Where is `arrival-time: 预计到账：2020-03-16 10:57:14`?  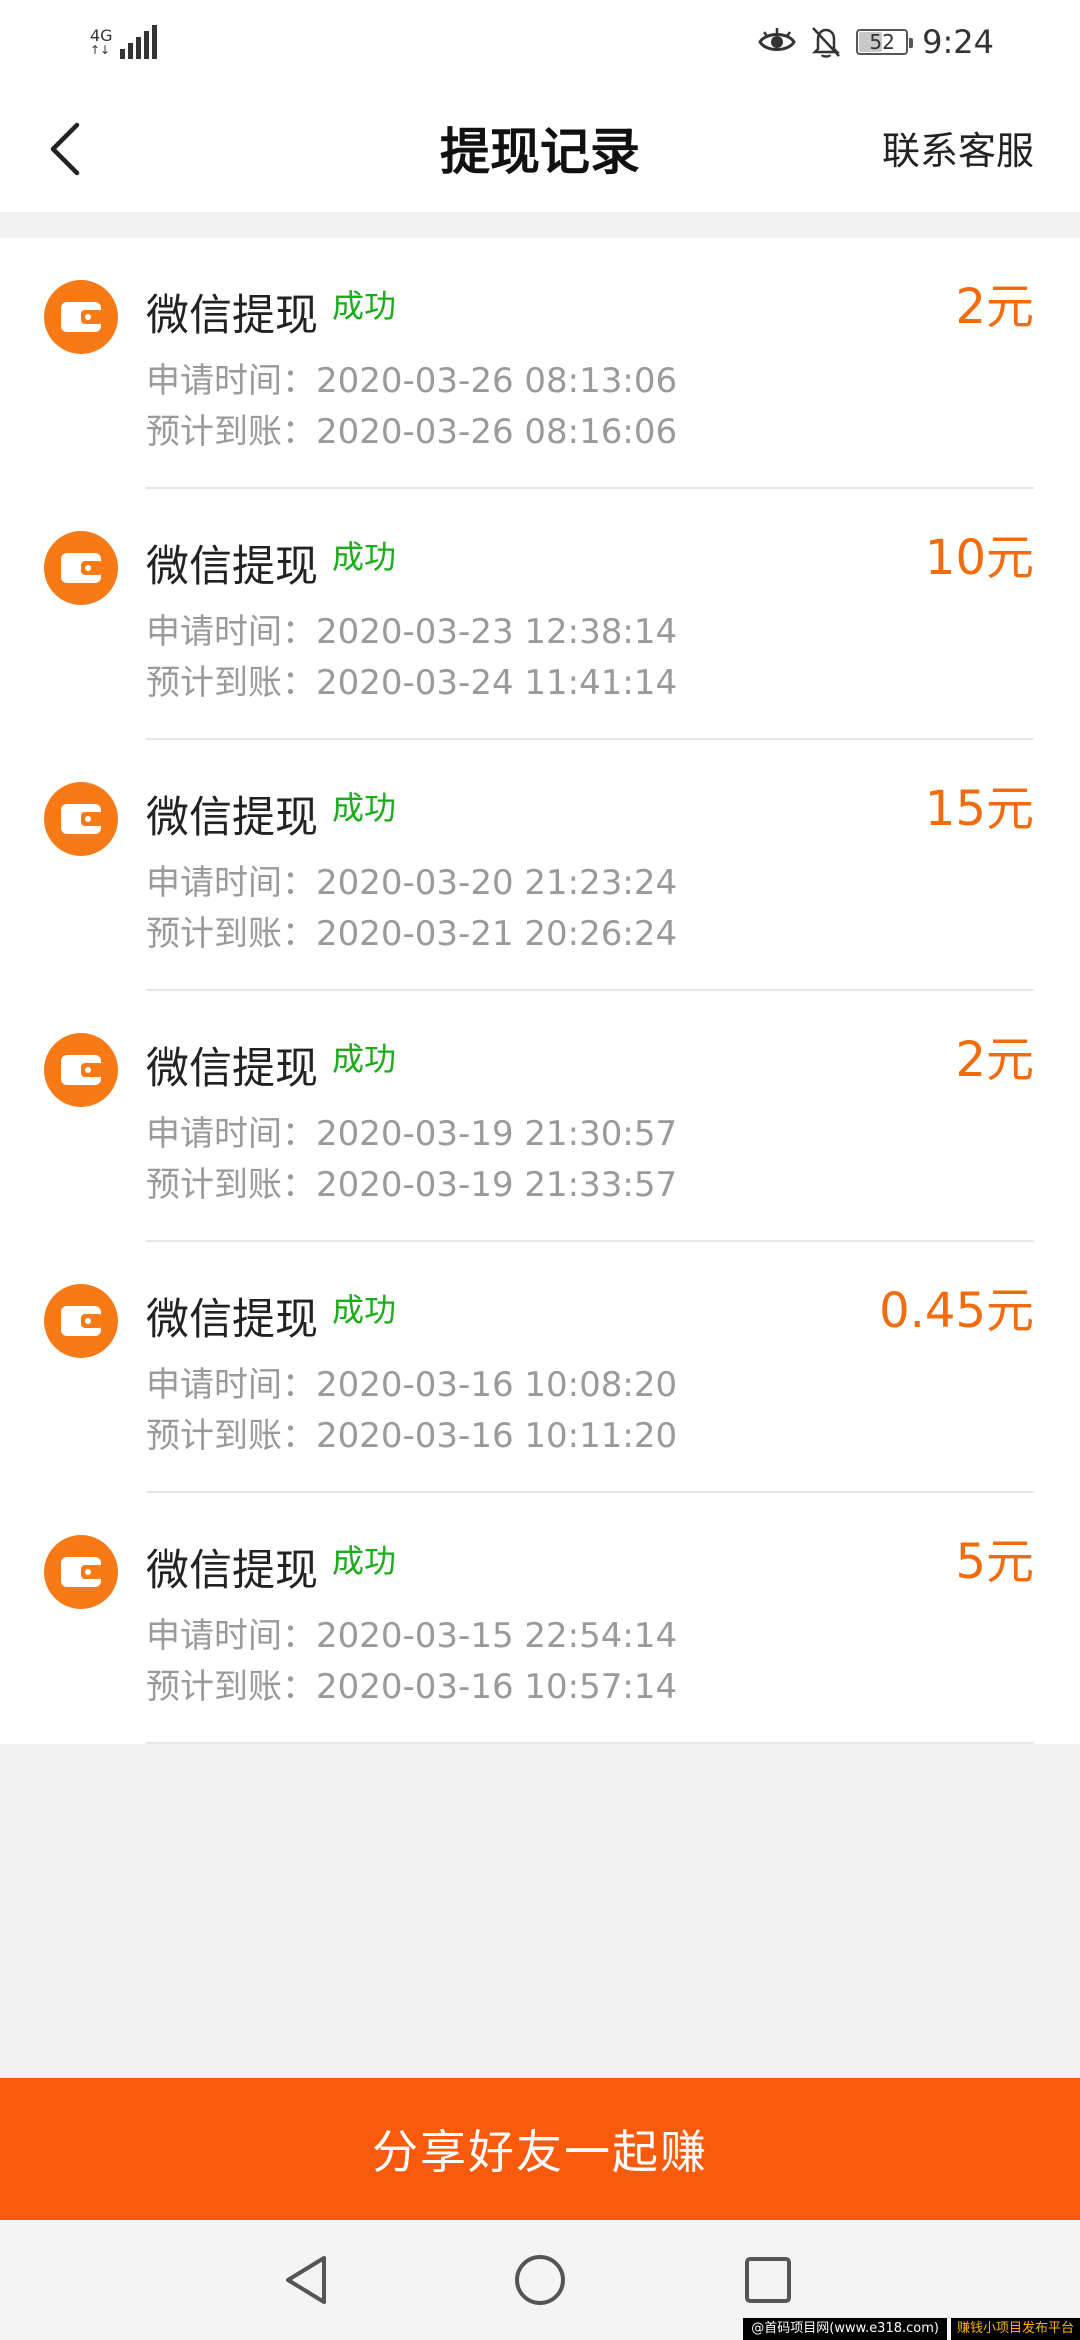
arrival-time: 预计到账：2020-03-16 10:57:14 is located at coordinates (412, 1687).